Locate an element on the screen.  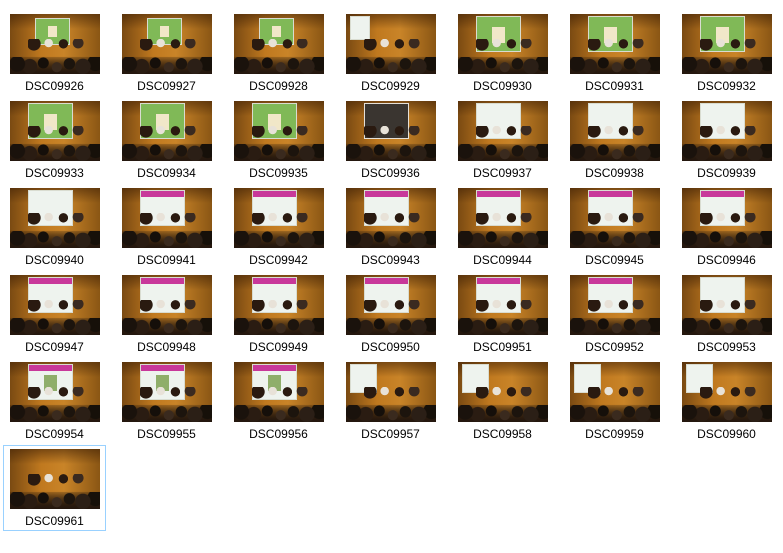
projector-screen is located at coordinates (359, 28).